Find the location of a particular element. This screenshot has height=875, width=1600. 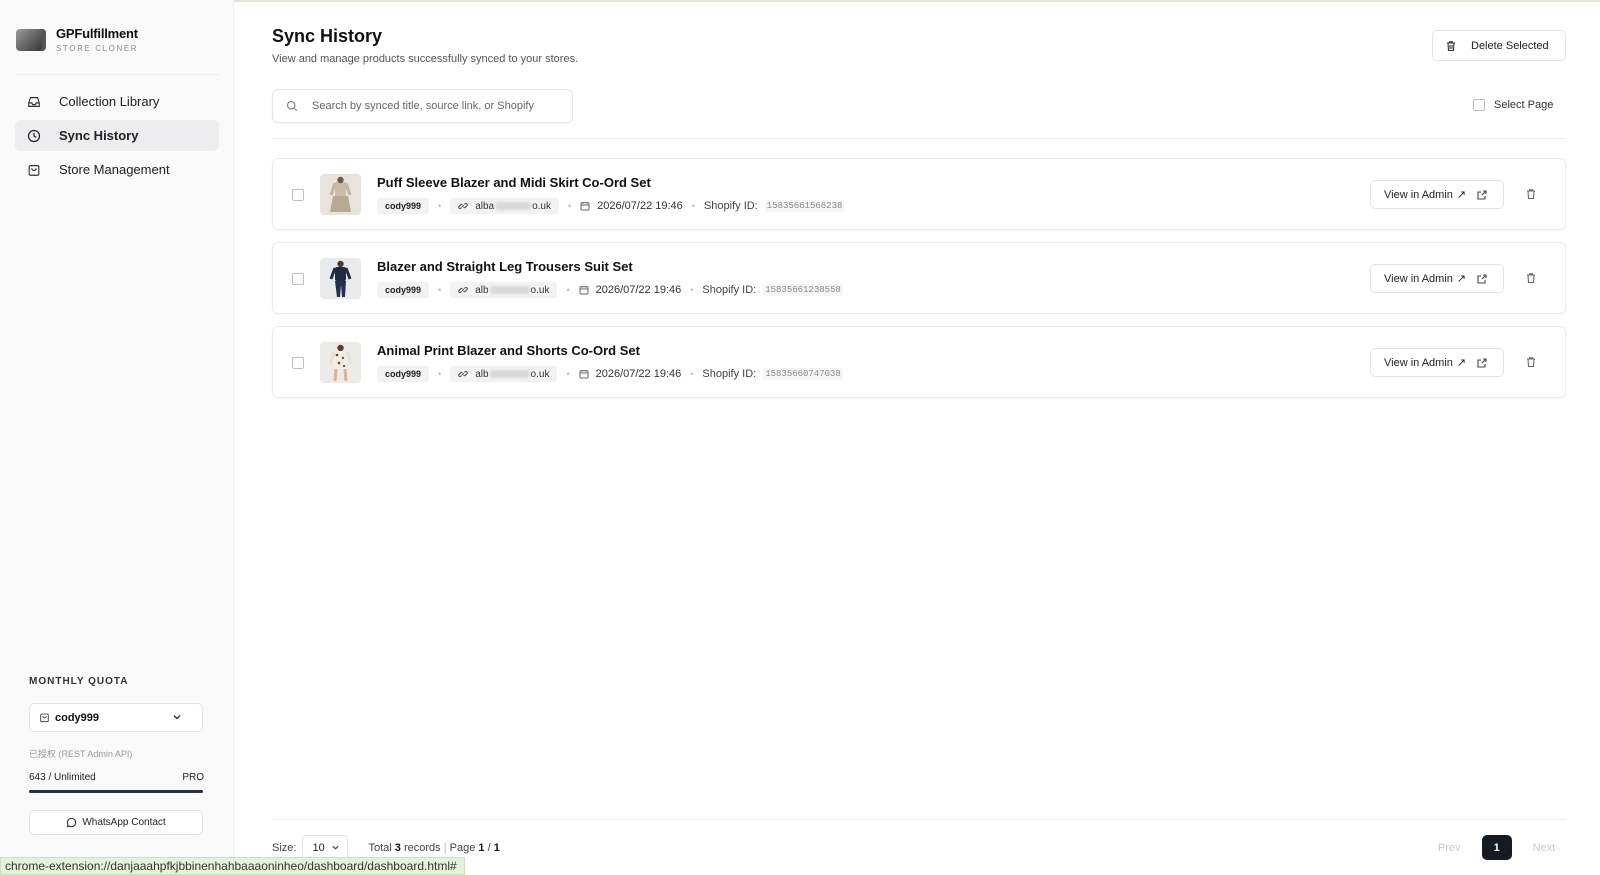

size-label: Size: is located at coordinates (284, 847).